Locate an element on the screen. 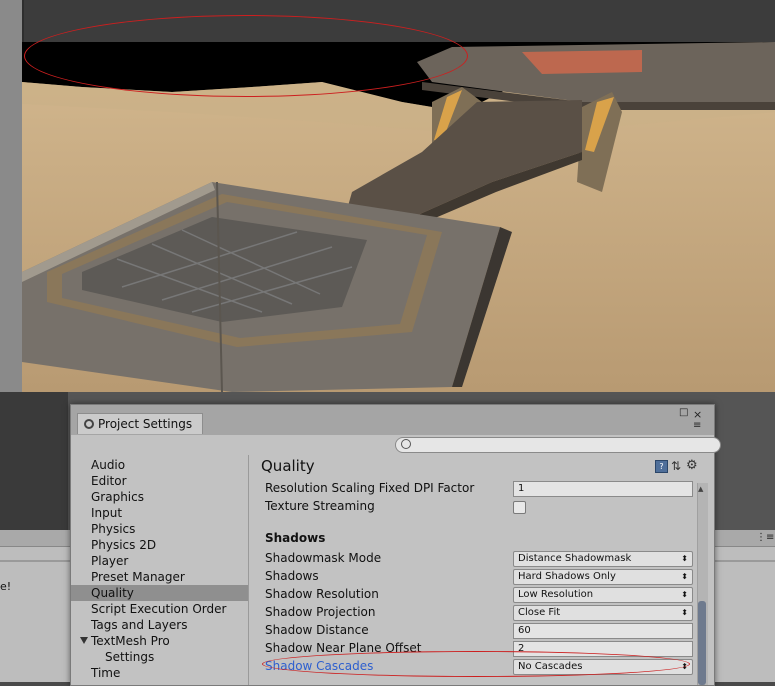 The width and height of the screenshot is (775, 686). nav-item-textmesh-settings: Settings is located at coordinates (159, 657).